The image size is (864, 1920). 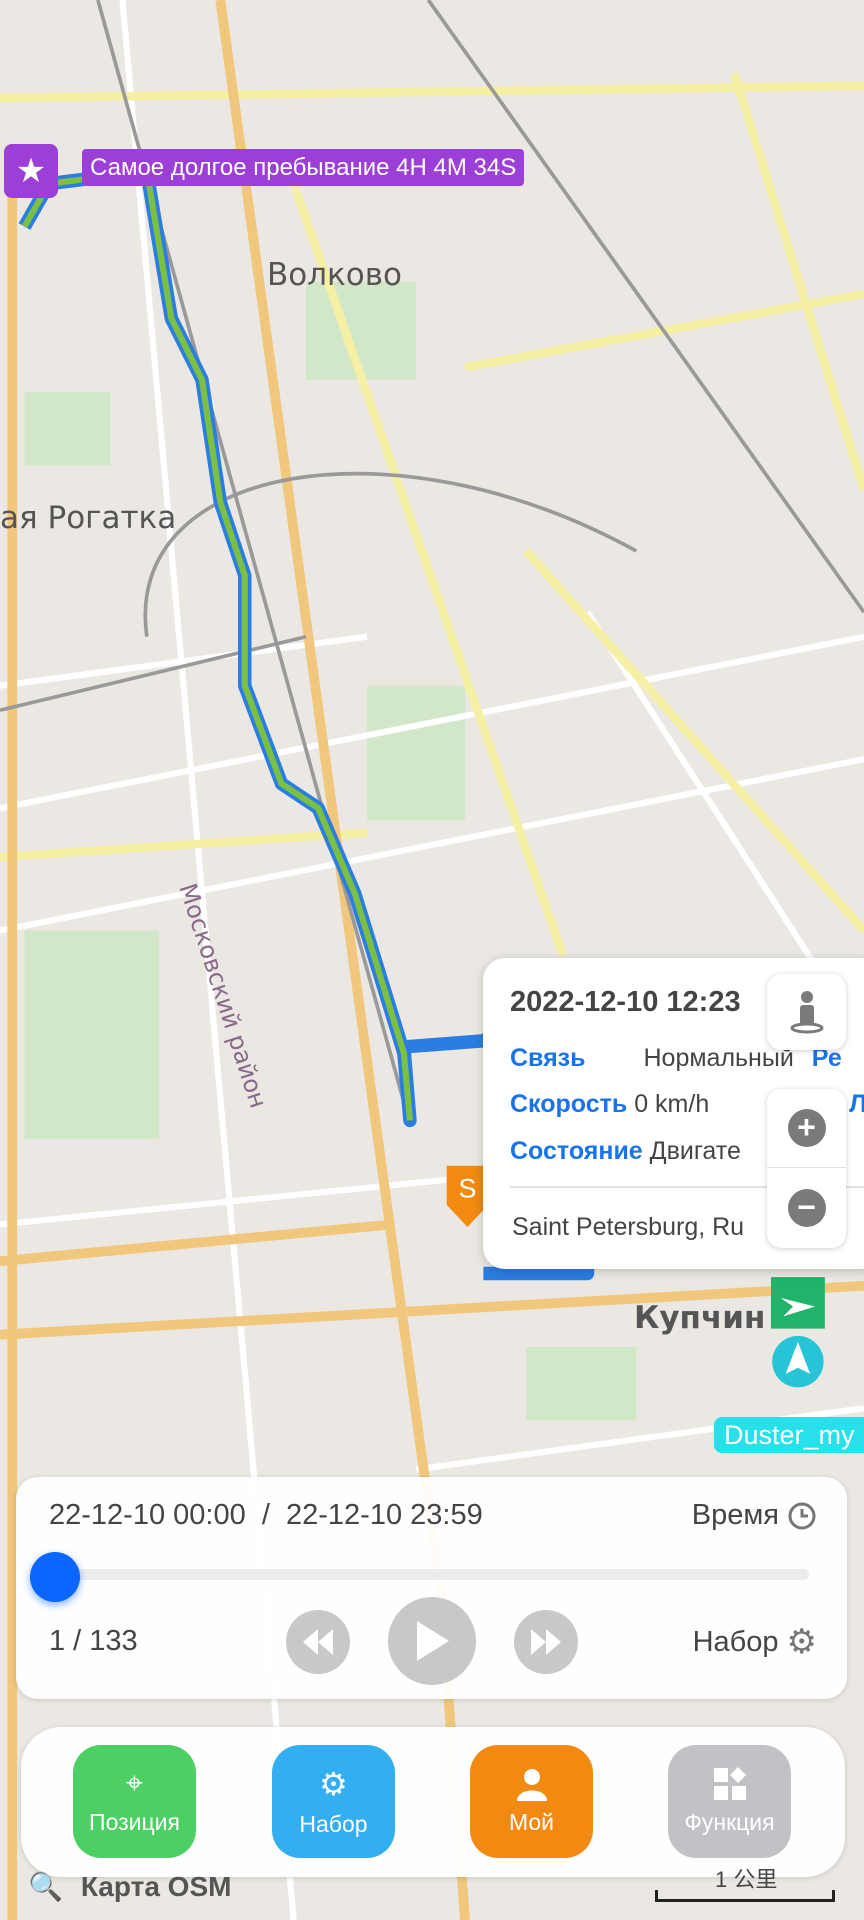 What do you see at coordinates (856, 1104) in the screenshot?
I see `row-extra: Лу` at bounding box center [856, 1104].